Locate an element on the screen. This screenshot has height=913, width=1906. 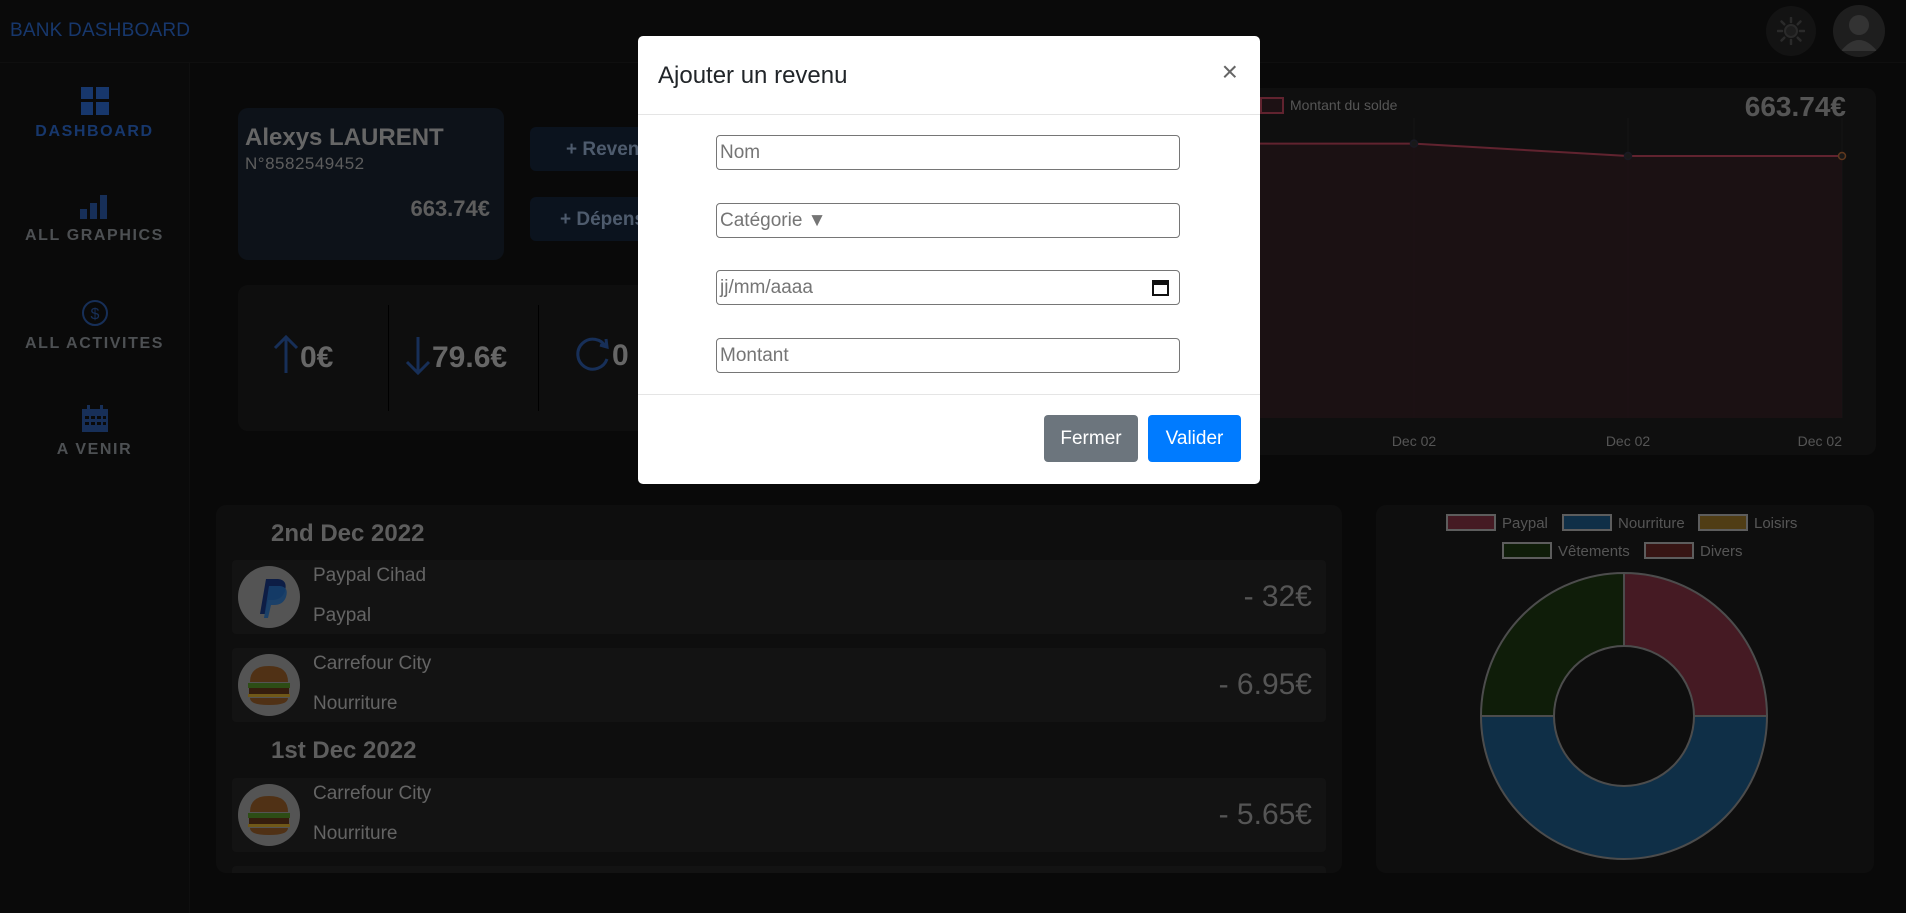
date-placeholder: jj/mm/aaaa is located at coordinates (766, 287).